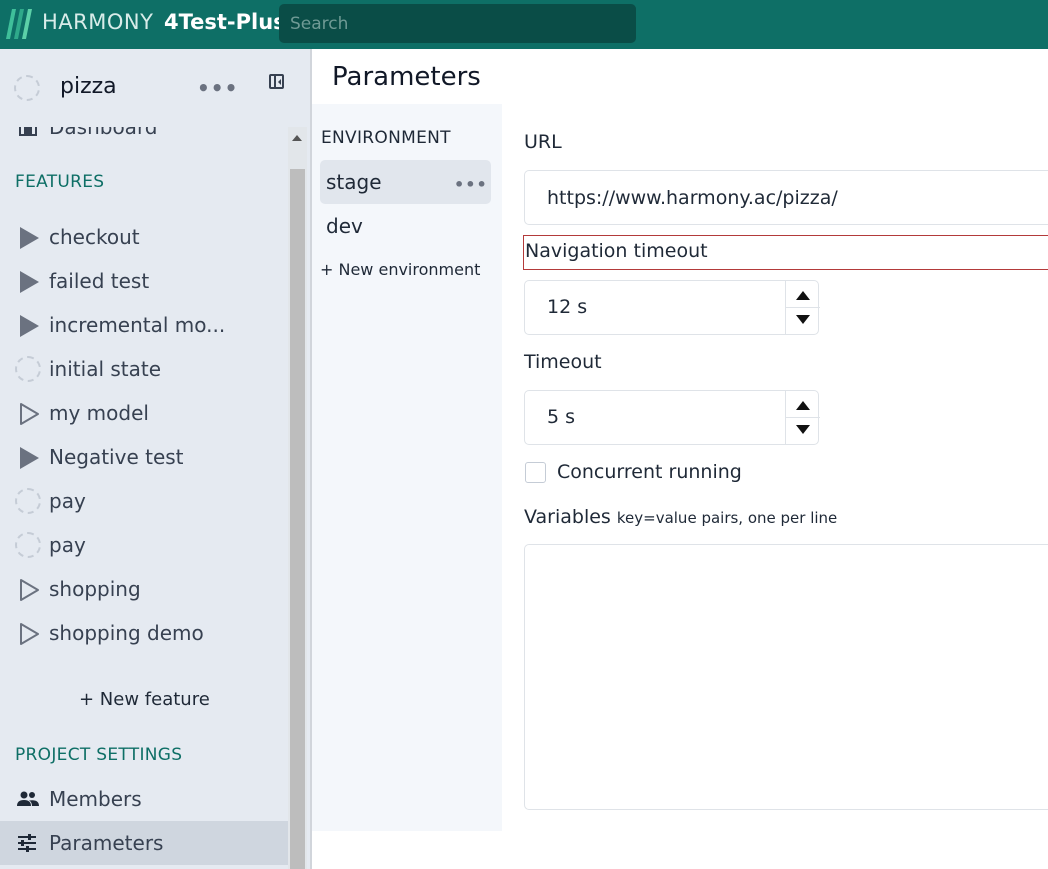  Describe the element at coordinates (457, 23) in the screenshot. I see `search-input` at that location.